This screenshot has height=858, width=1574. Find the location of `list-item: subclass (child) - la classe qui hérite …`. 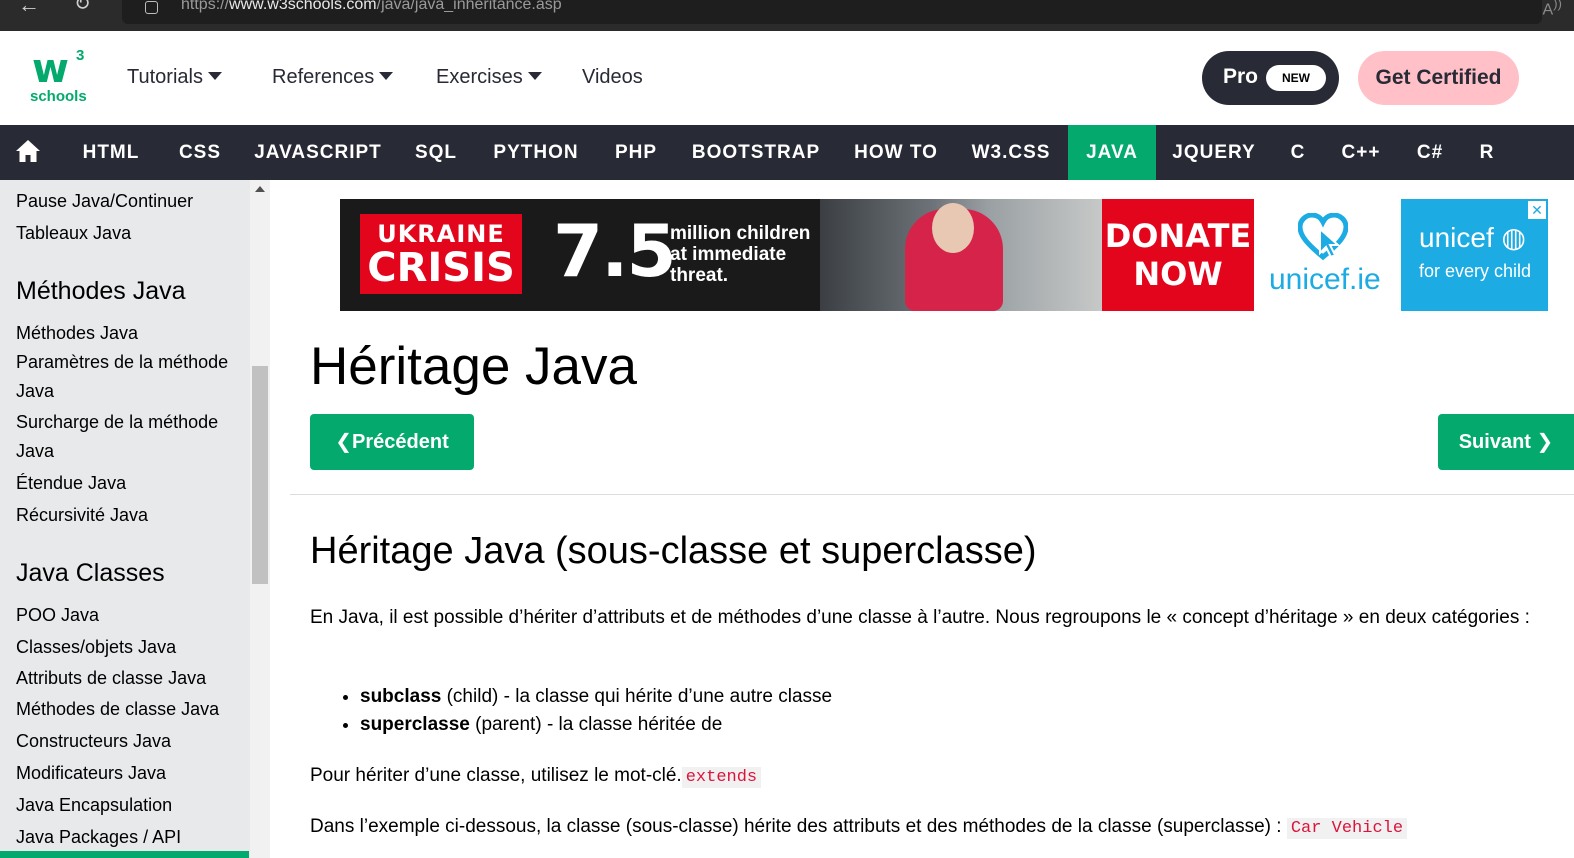

list-item: subclass (child) - la classe qui hérite … is located at coordinates (596, 697).